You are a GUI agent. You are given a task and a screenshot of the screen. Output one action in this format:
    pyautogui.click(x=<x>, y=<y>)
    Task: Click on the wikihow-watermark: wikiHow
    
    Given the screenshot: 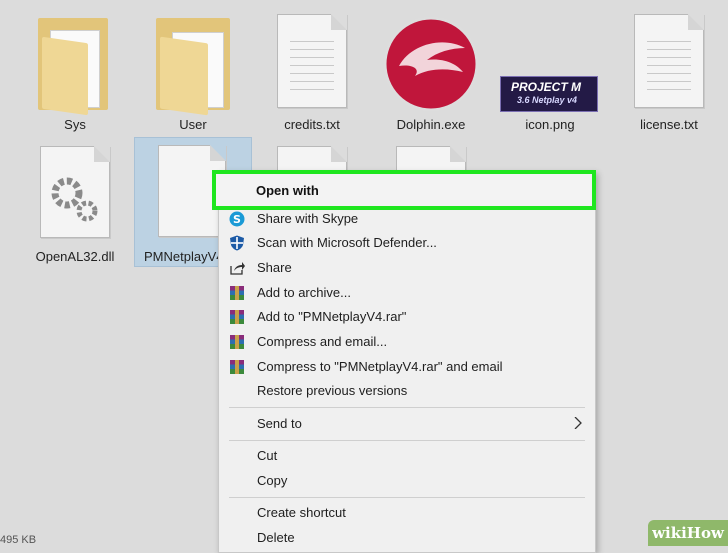 What is the action you would take?
    pyautogui.click(x=688, y=533)
    